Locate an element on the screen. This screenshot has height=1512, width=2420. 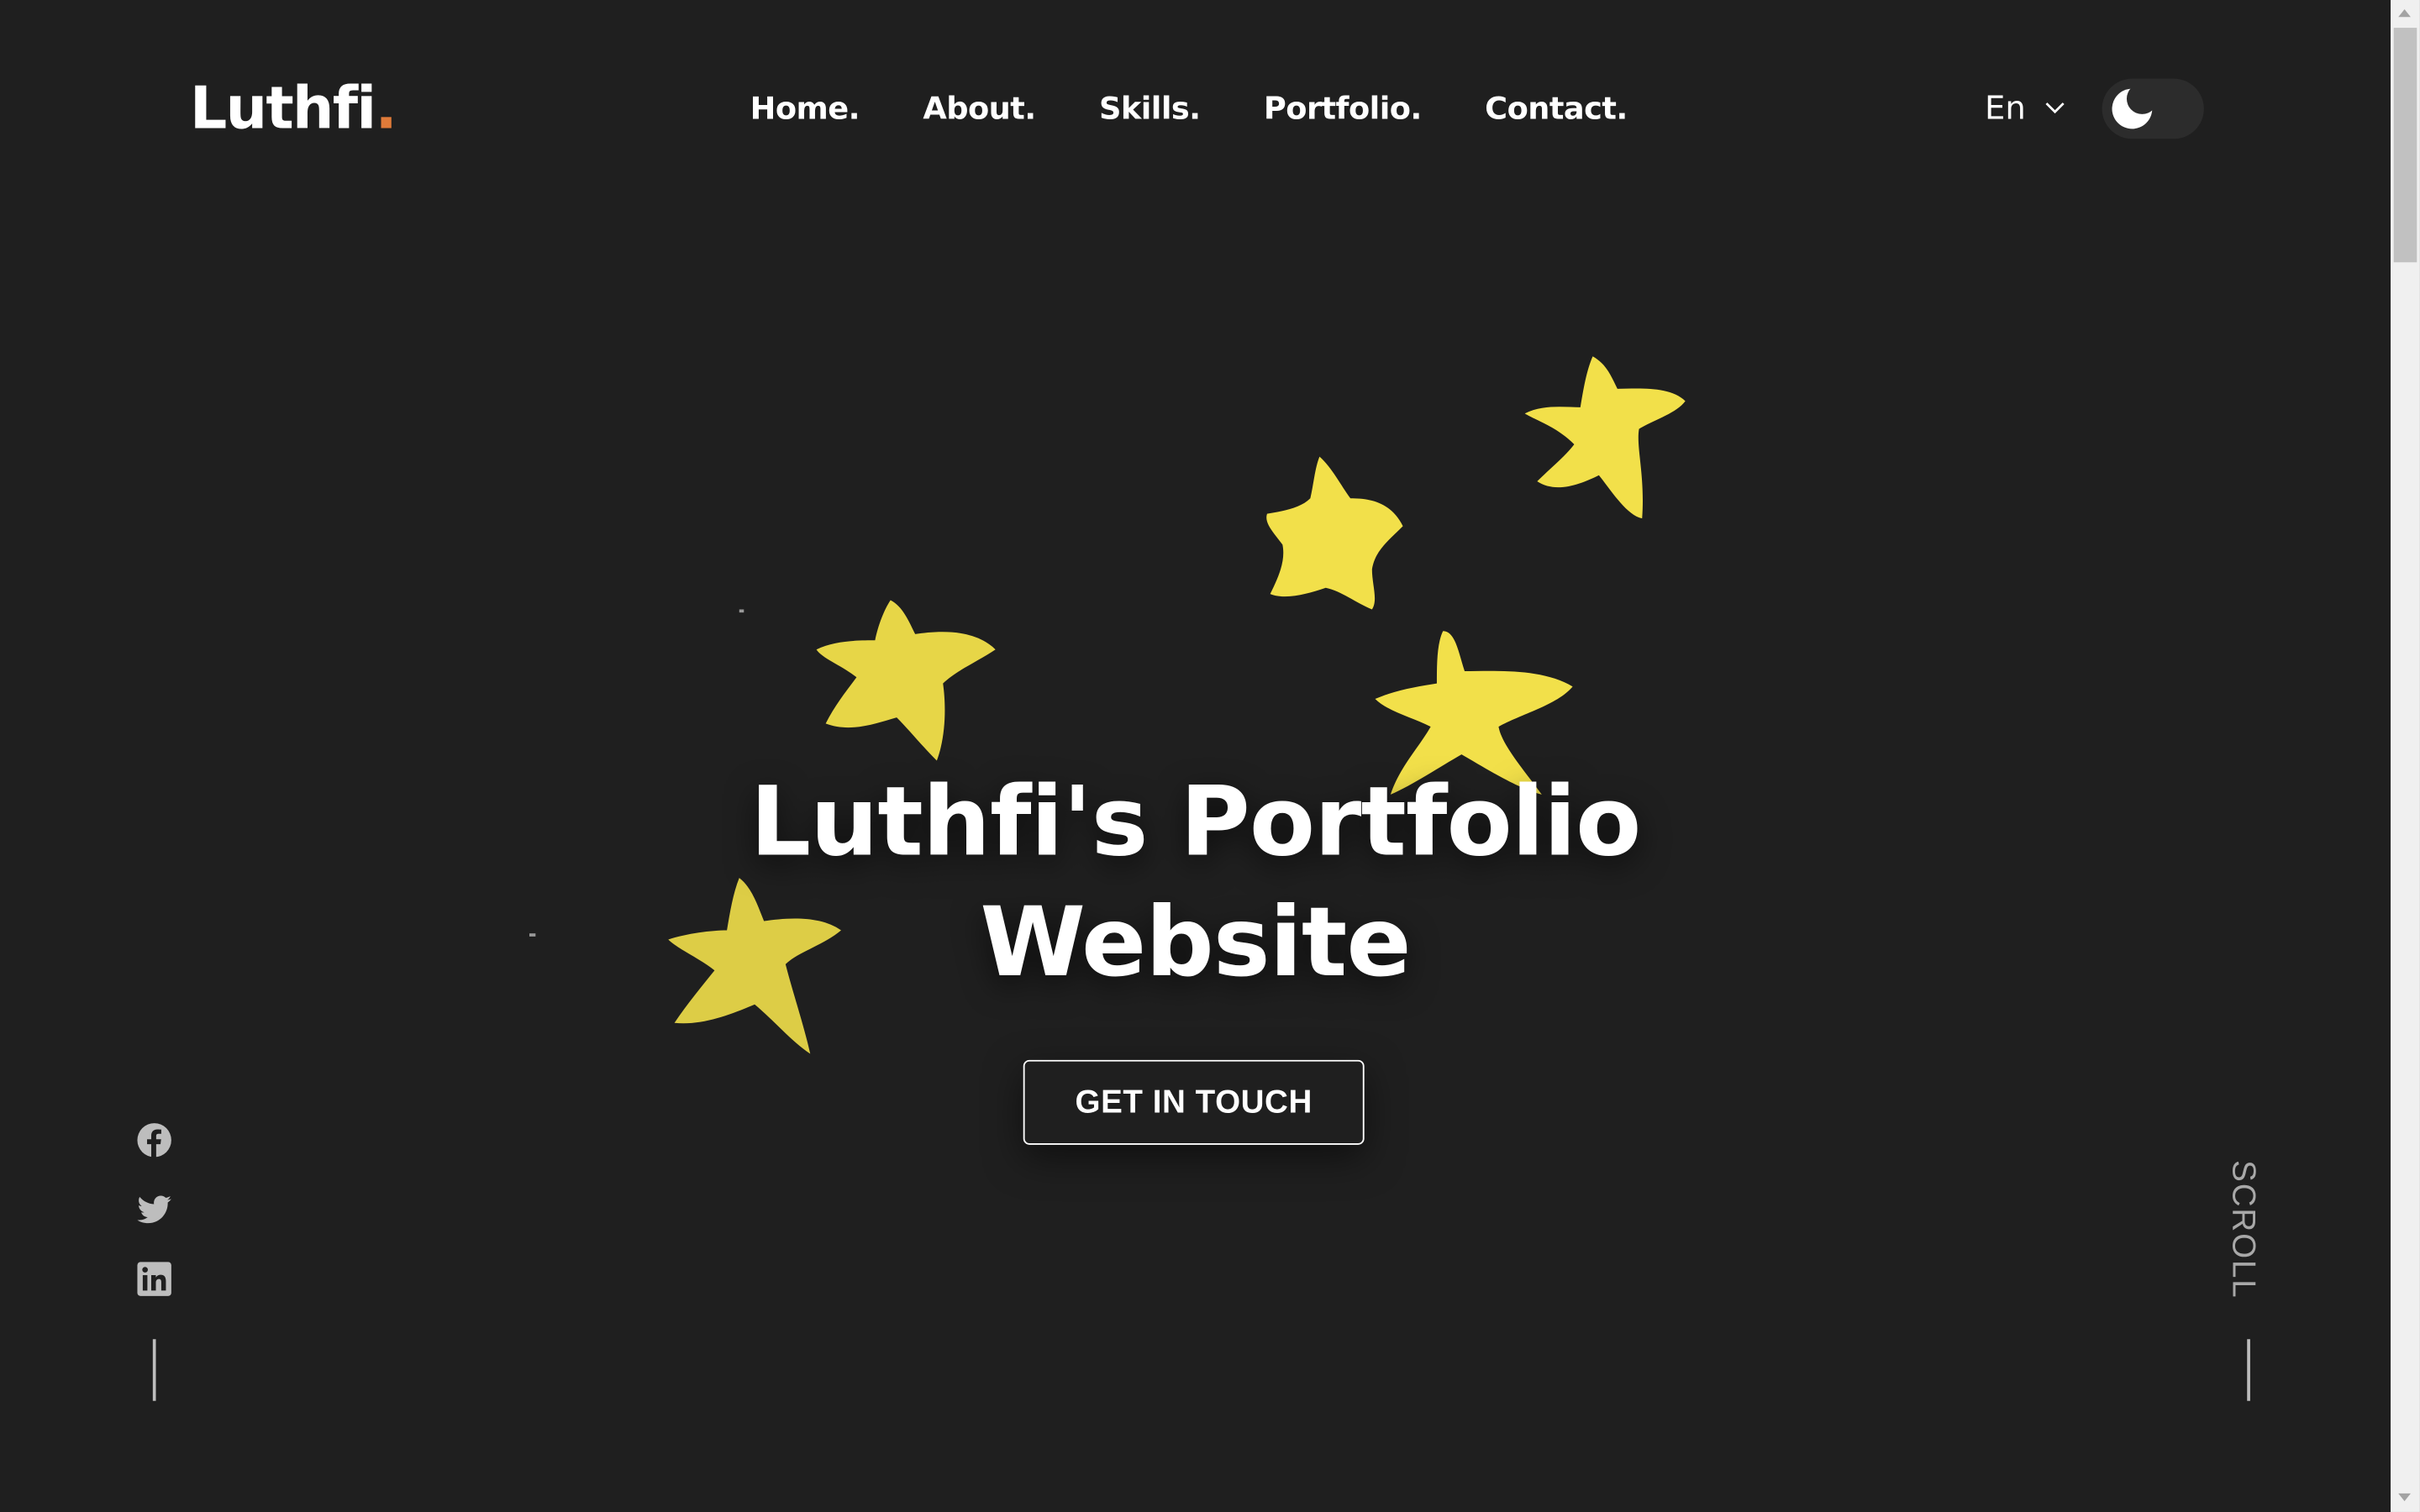
get-in-touch-button: GET IN TOUCH is located at coordinates (1194, 1102).